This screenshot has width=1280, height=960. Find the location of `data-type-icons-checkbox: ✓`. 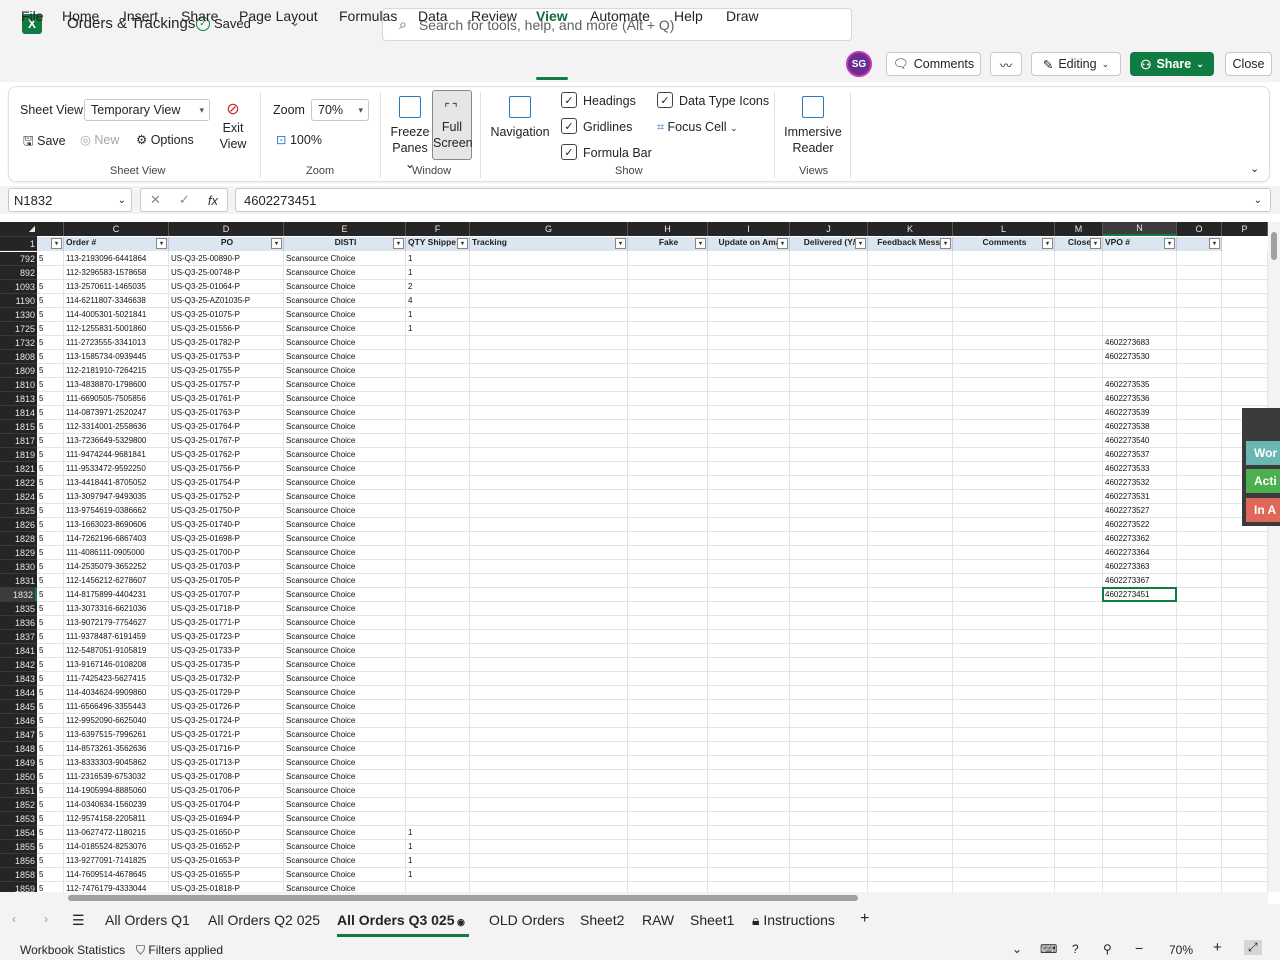

data-type-icons-checkbox: ✓ is located at coordinates (665, 100).